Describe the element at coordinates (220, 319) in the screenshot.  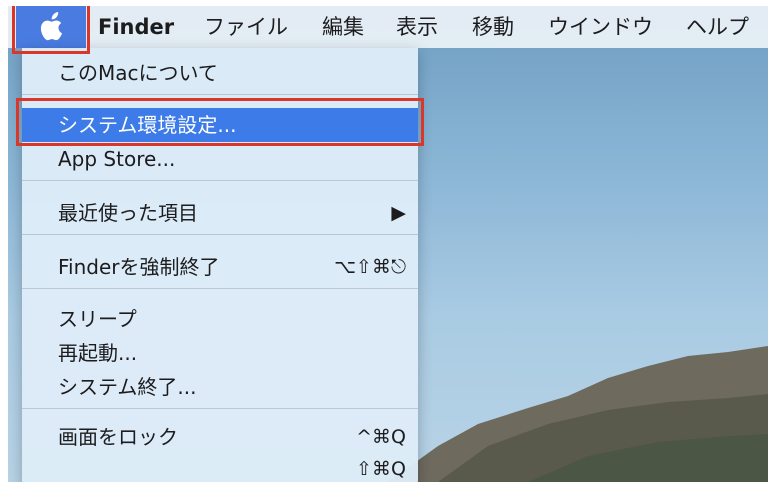
I see `menu-item-sleep: スリープ` at that location.